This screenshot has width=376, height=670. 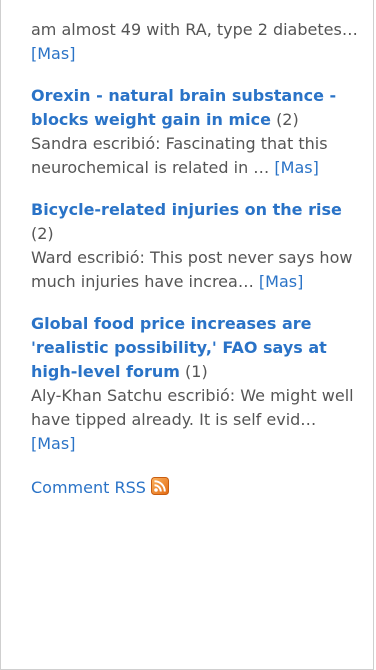 What do you see at coordinates (53, 53) in the screenshot?
I see `intro-more-link: [Mas]` at bounding box center [53, 53].